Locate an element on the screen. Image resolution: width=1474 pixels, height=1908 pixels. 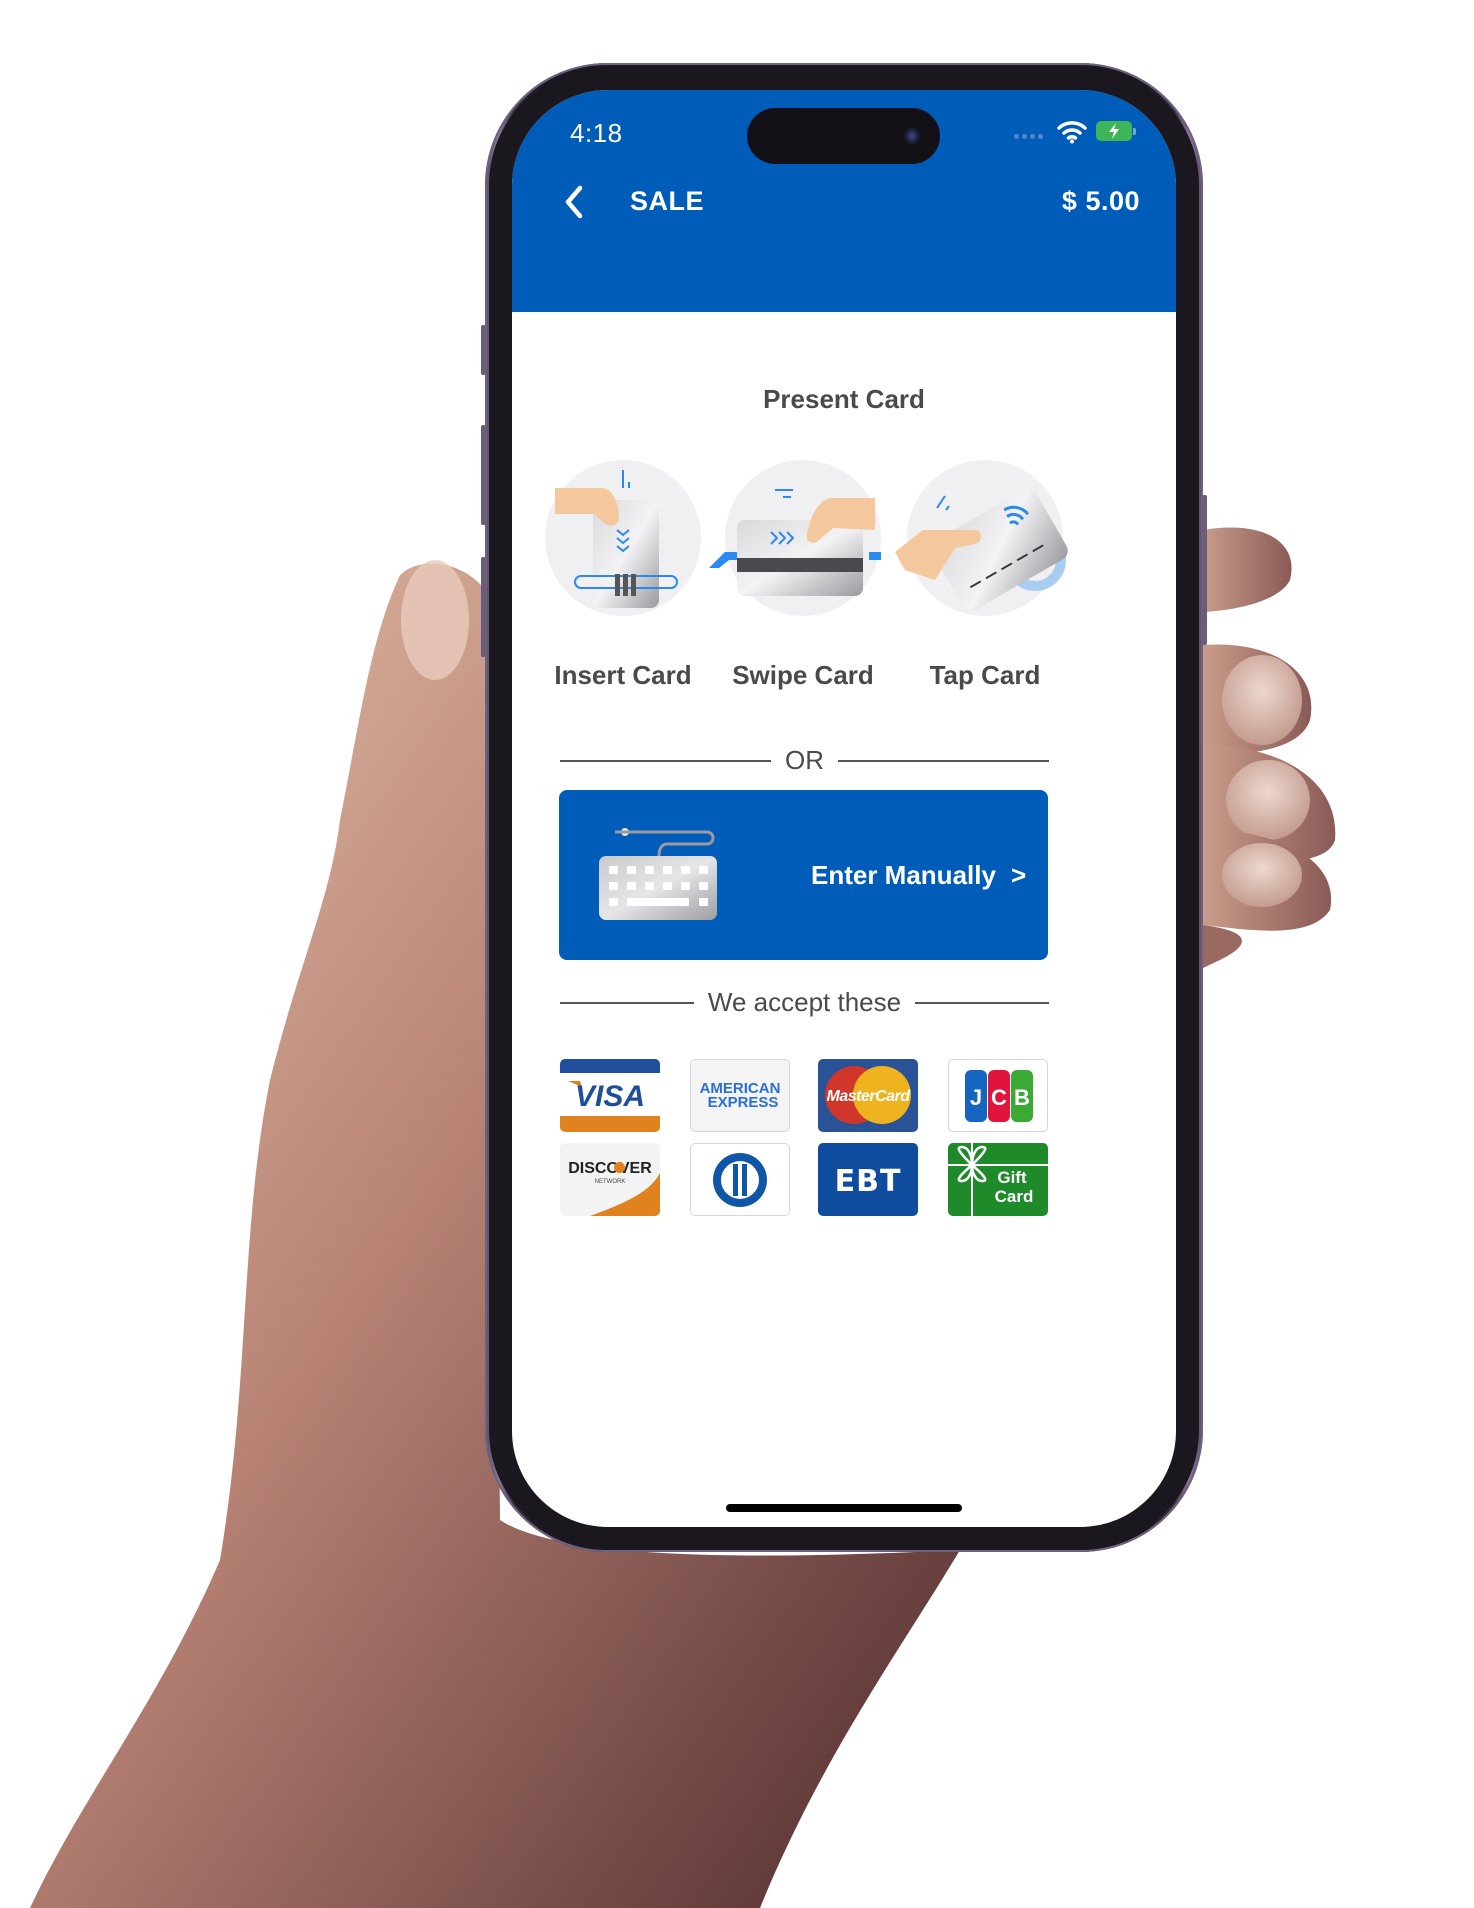
status-time: 4:18 is located at coordinates (596, 133).